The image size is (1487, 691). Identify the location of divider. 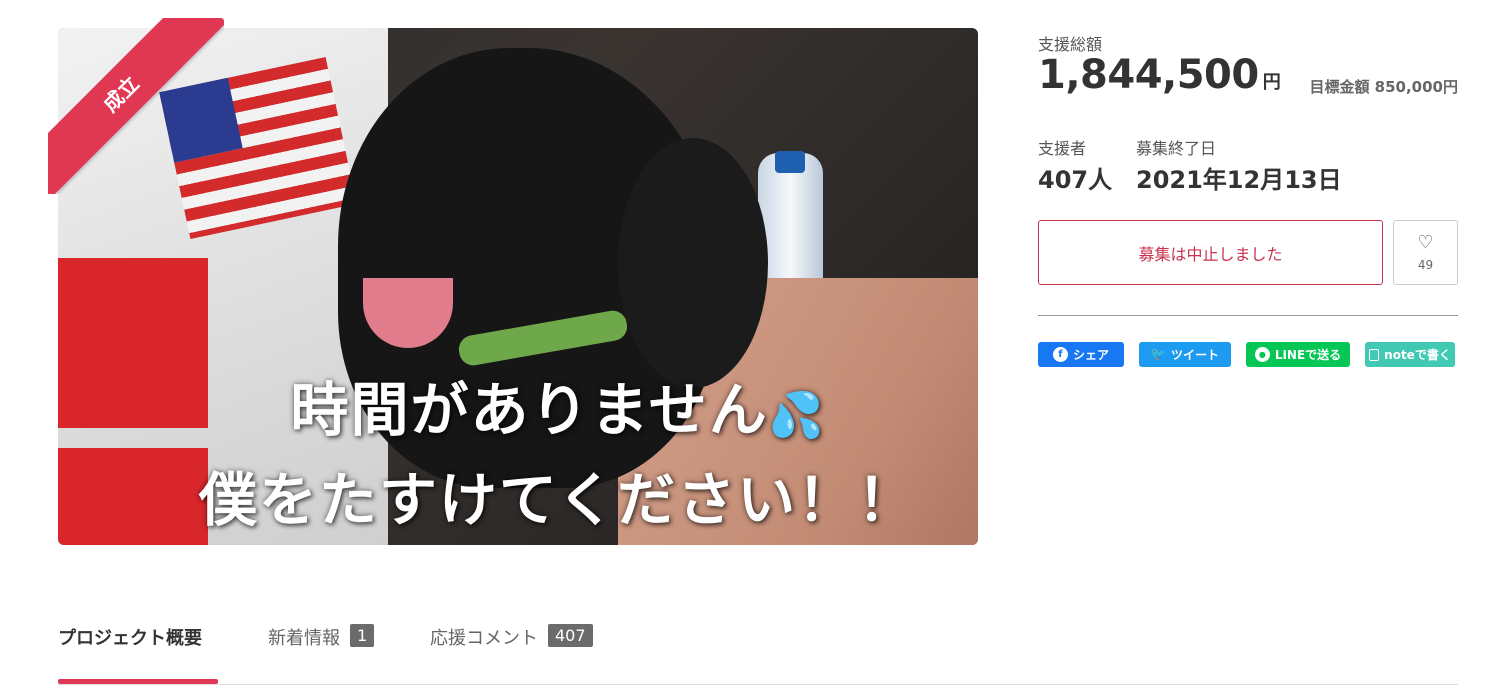
(1248, 315).